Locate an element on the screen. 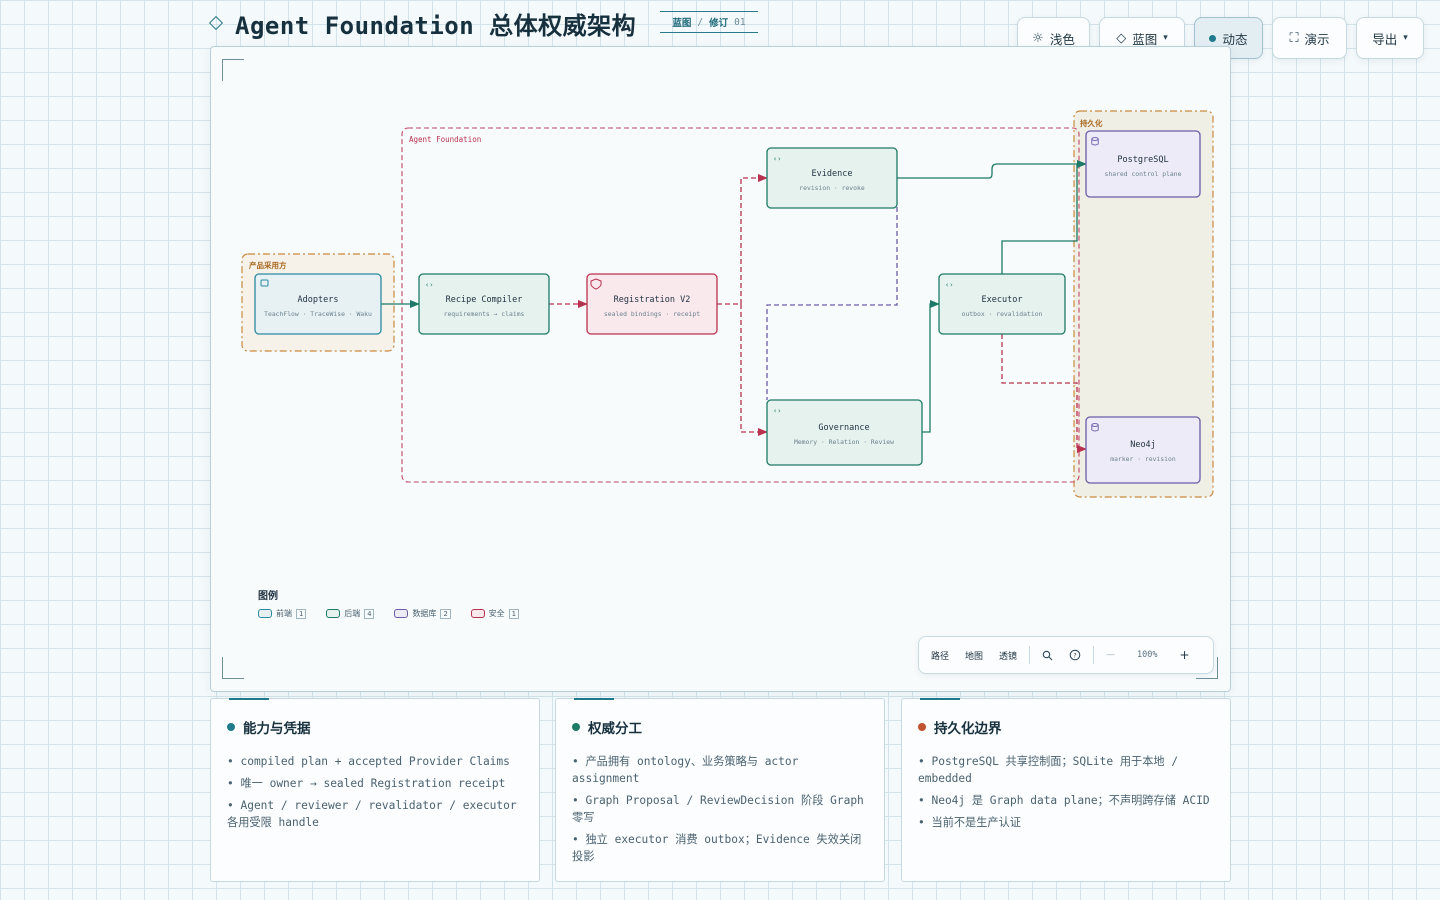 This screenshot has height=900, width=1440. node-evidence: ‹› Evidence revision · revoke is located at coordinates (832, 178).